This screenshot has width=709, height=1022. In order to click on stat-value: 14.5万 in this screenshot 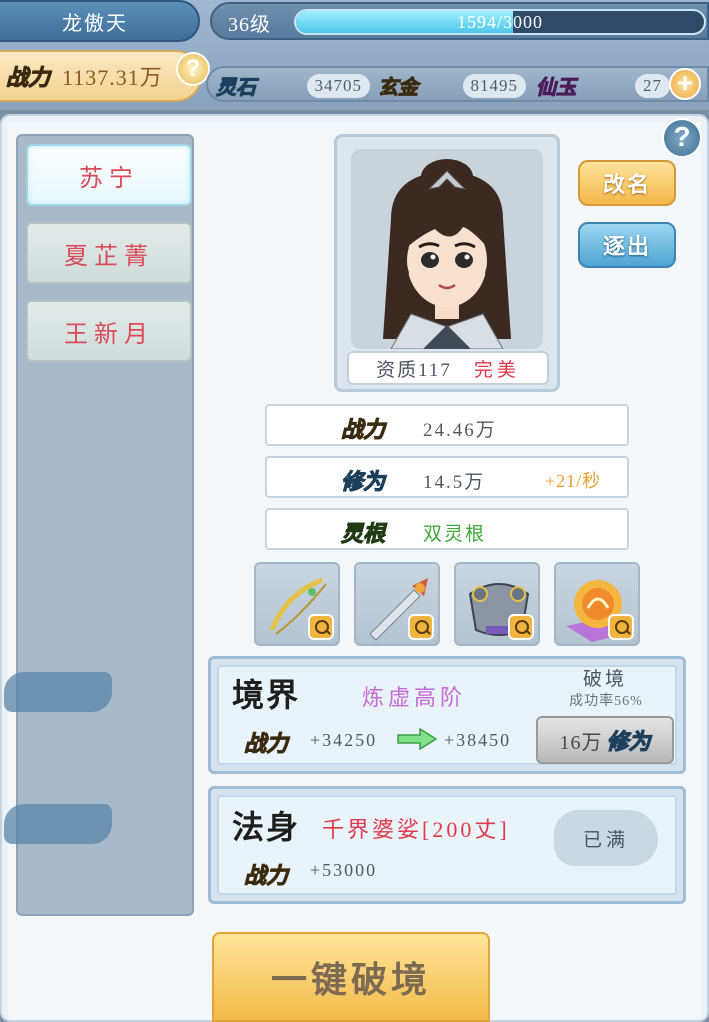, I will do `click(454, 482)`.